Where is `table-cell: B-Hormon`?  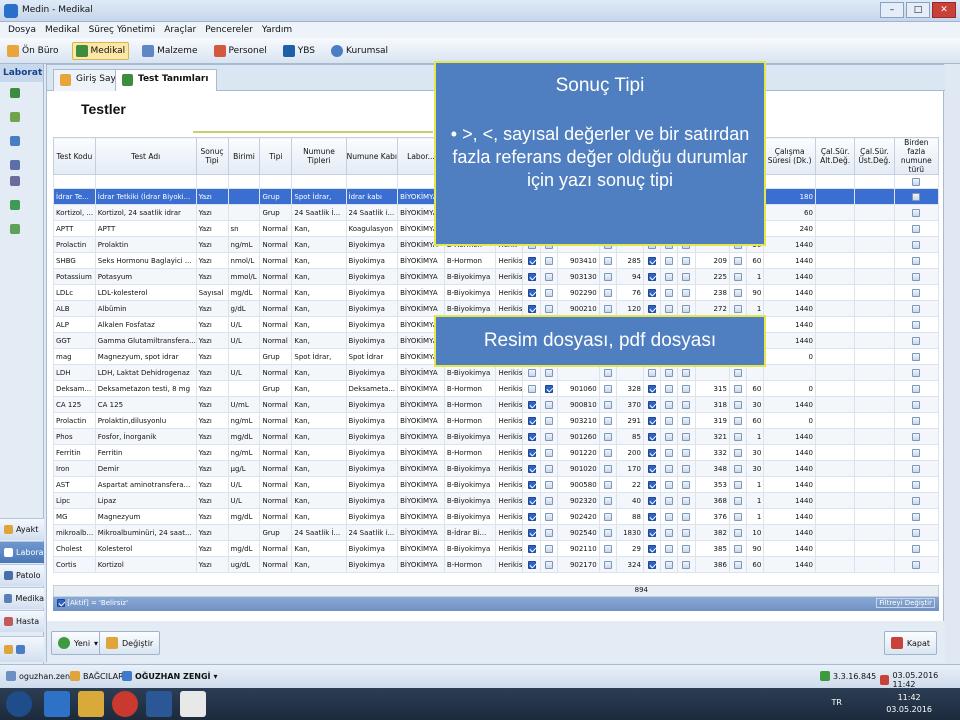 table-cell: B-Hormon is located at coordinates (470, 452).